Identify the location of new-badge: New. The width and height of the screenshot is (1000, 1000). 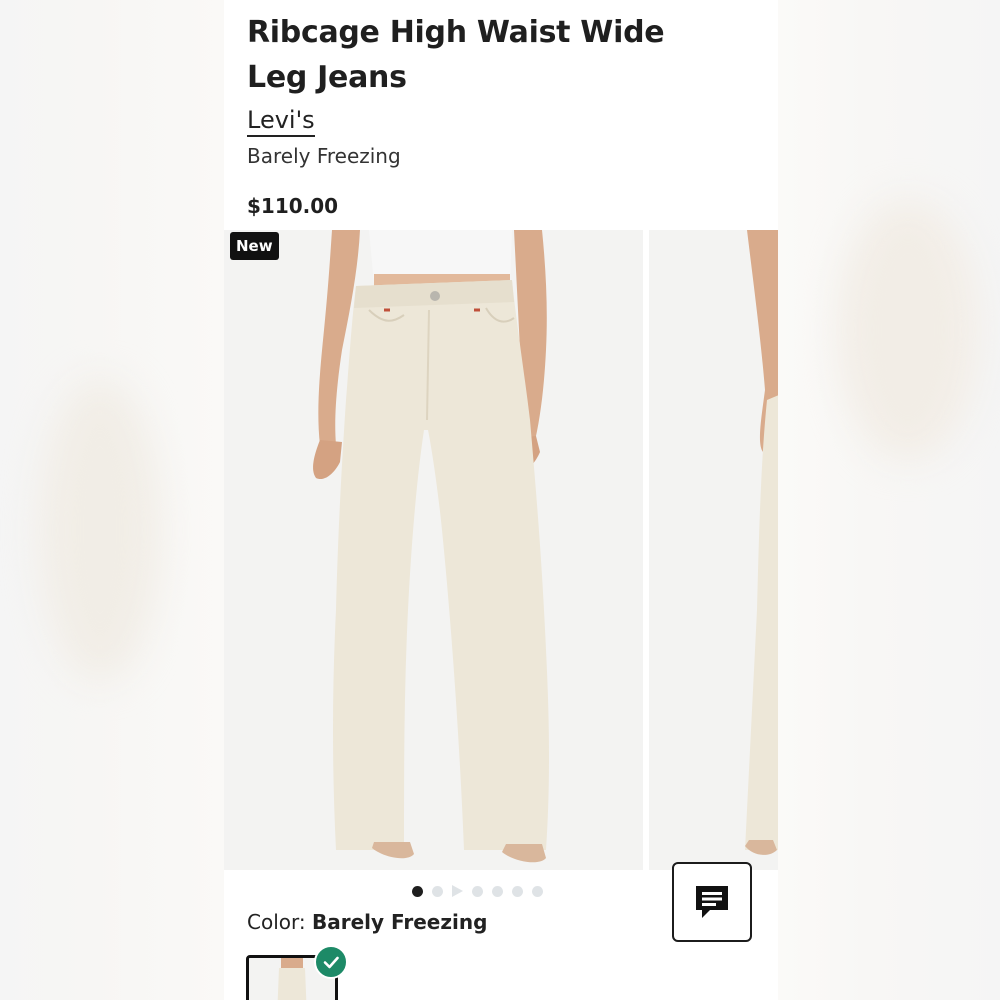
(254, 246).